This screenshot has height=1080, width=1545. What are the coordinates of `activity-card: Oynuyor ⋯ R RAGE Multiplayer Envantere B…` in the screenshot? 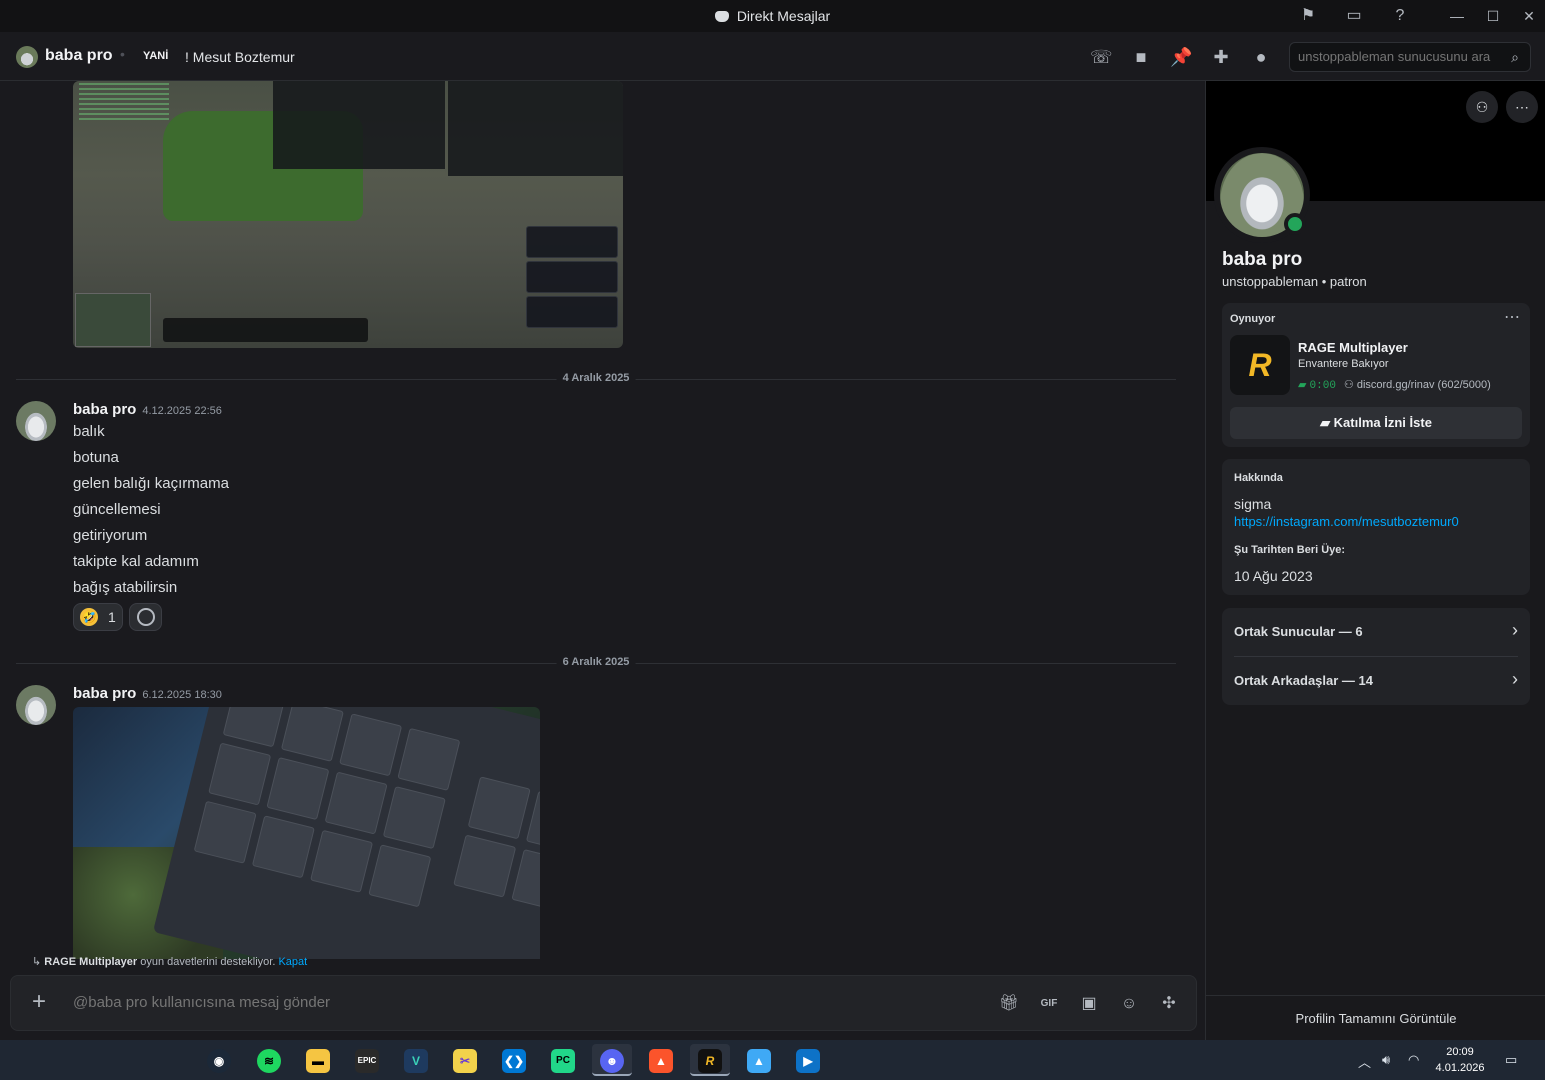 It's located at (1376, 375).